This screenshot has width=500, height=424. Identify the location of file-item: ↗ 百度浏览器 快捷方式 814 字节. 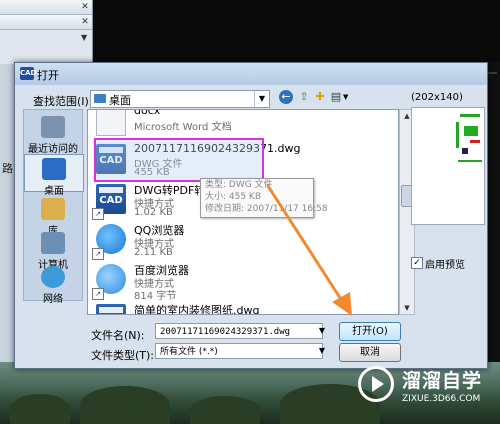
(237, 281).